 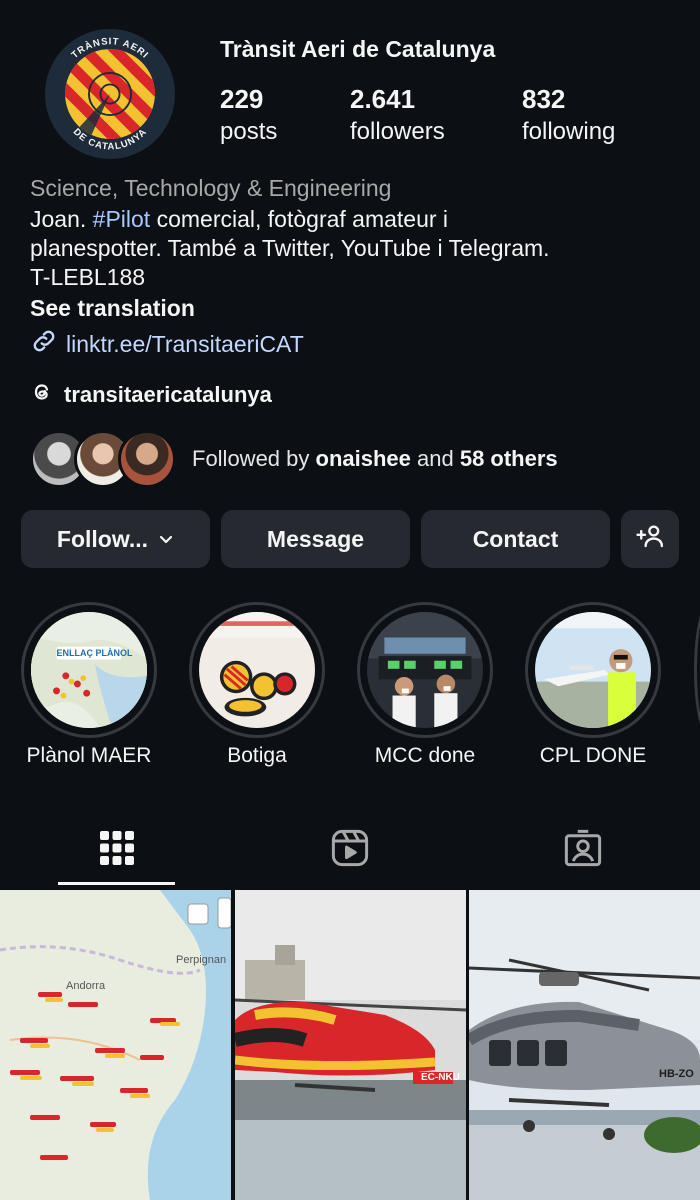 I want to click on highlight-cover: ENLLAÇ PLÀNOL, so click(x=89, y=670).